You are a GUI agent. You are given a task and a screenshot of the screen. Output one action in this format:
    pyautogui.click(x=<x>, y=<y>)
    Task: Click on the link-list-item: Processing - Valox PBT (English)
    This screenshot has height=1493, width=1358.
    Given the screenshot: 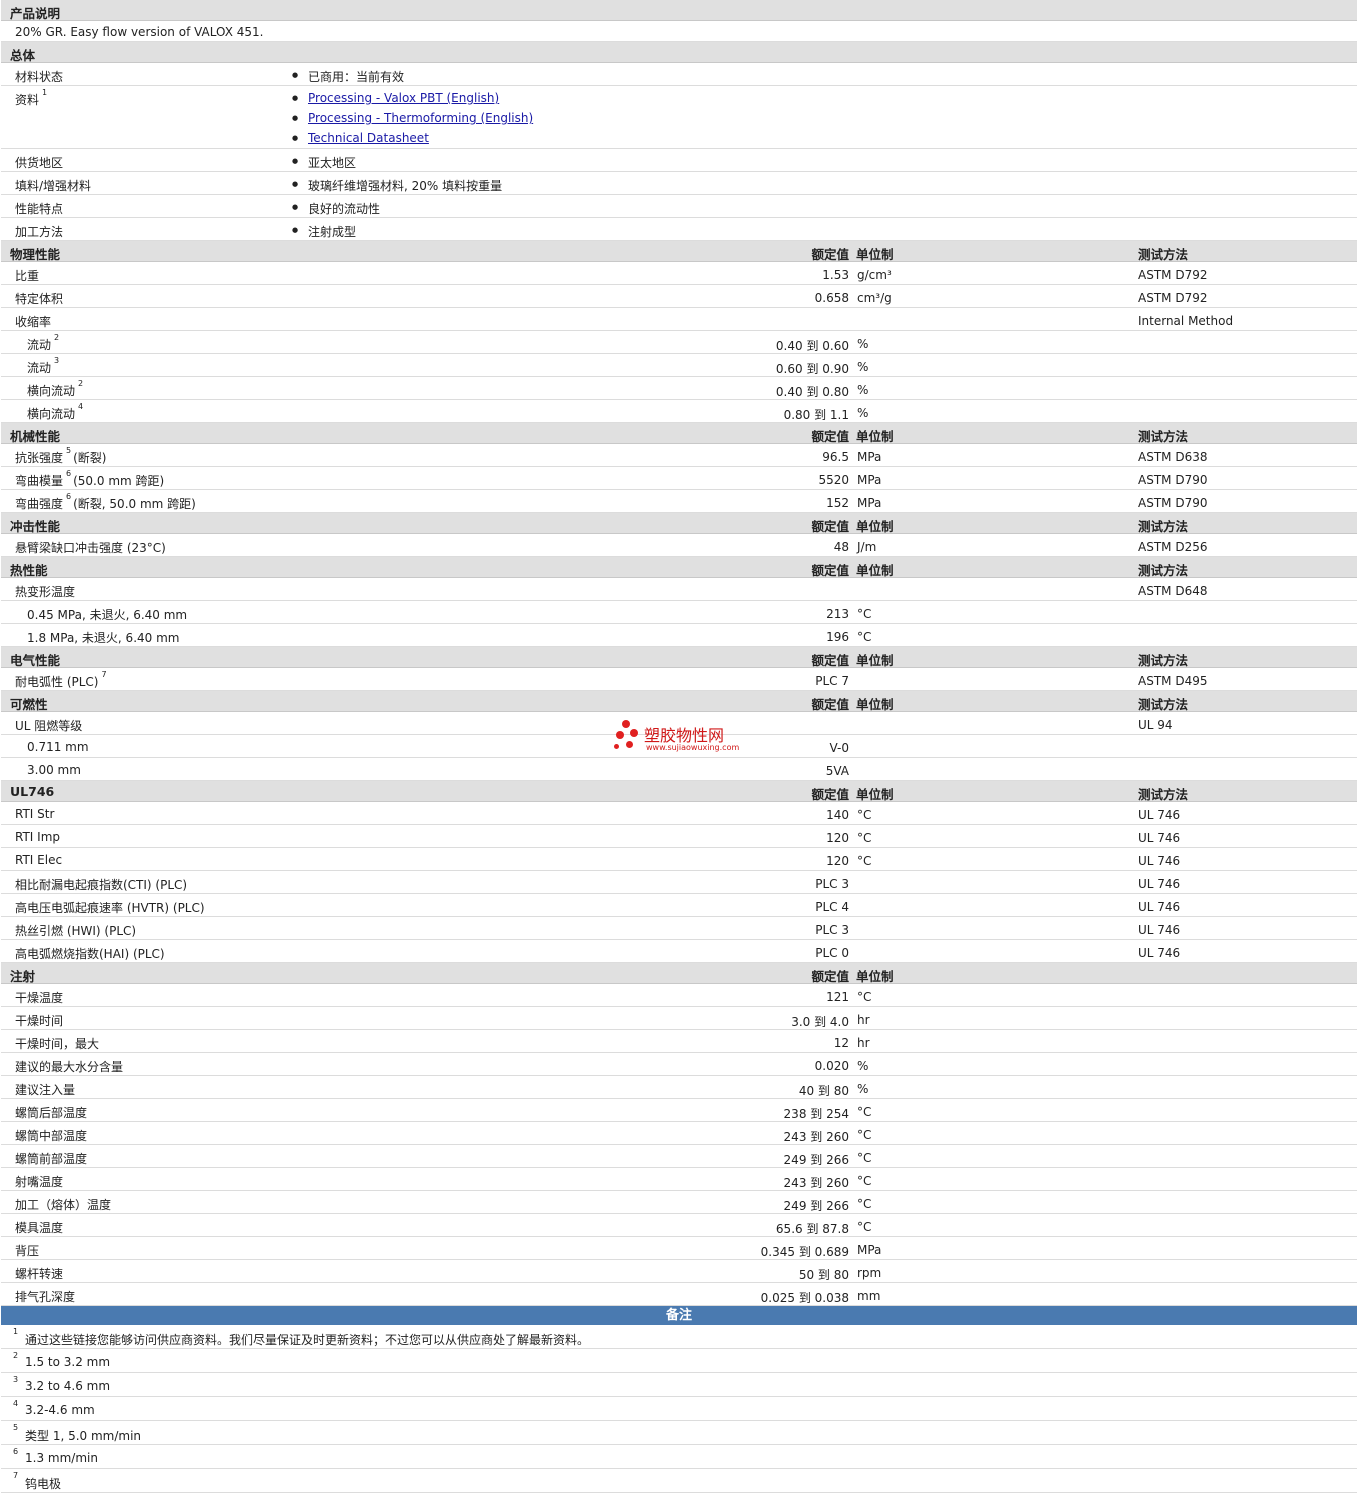 What is the action you would take?
    pyautogui.click(x=395, y=98)
    